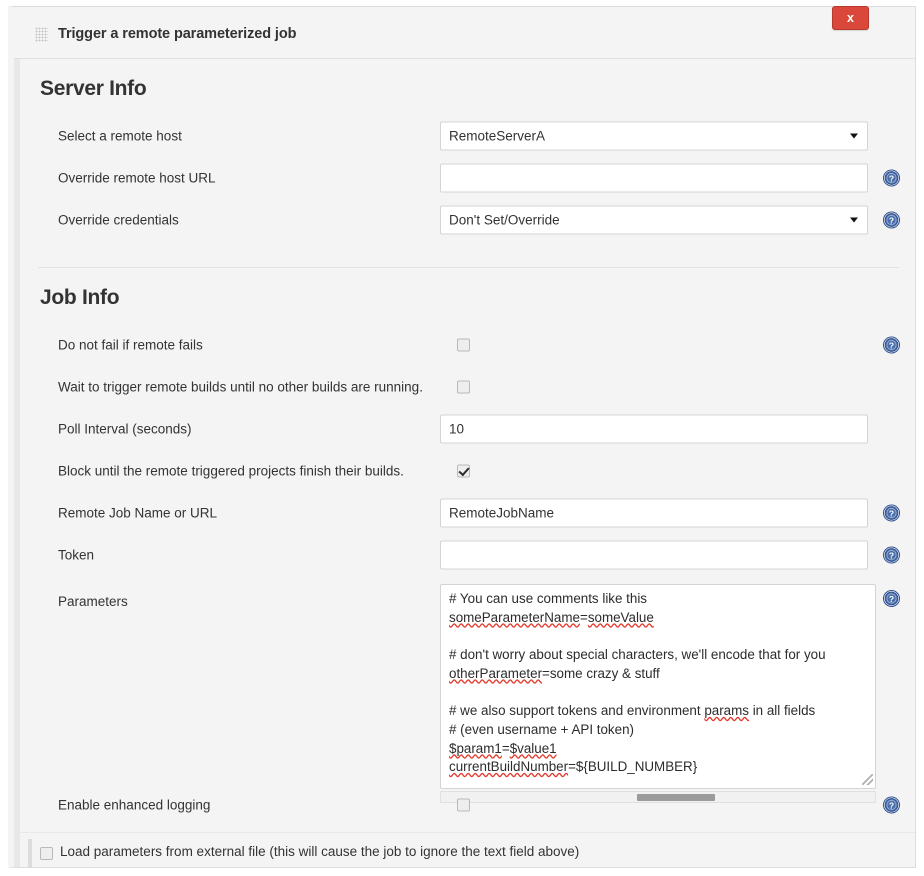 This screenshot has width=924, height=876. Describe the element at coordinates (504, 220) in the screenshot. I see `select-override-credentials-value: Don't Set/Override` at that location.